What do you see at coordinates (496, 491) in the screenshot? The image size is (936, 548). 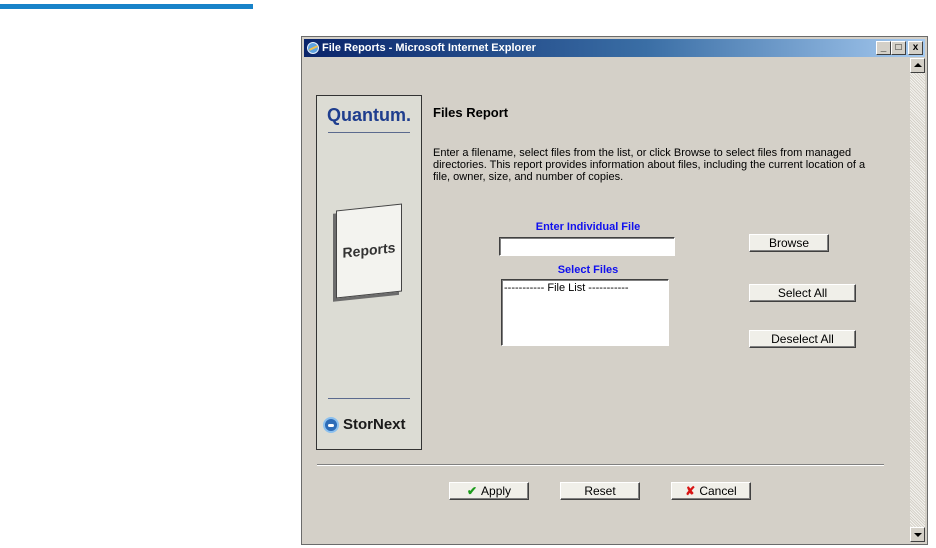 I see `apply-label: Apply` at bounding box center [496, 491].